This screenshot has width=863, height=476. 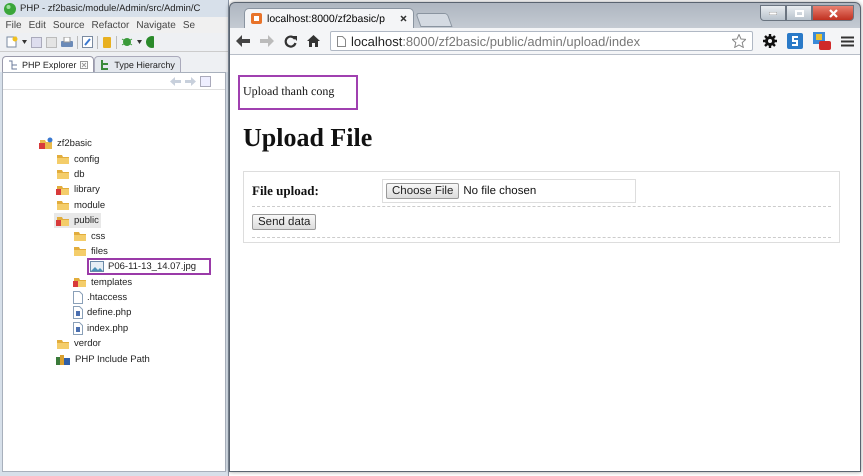 What do you see at coordinates (102, 312) in the screenshot?
I see `tree-item: define.php` at bounding box center [102, 312].